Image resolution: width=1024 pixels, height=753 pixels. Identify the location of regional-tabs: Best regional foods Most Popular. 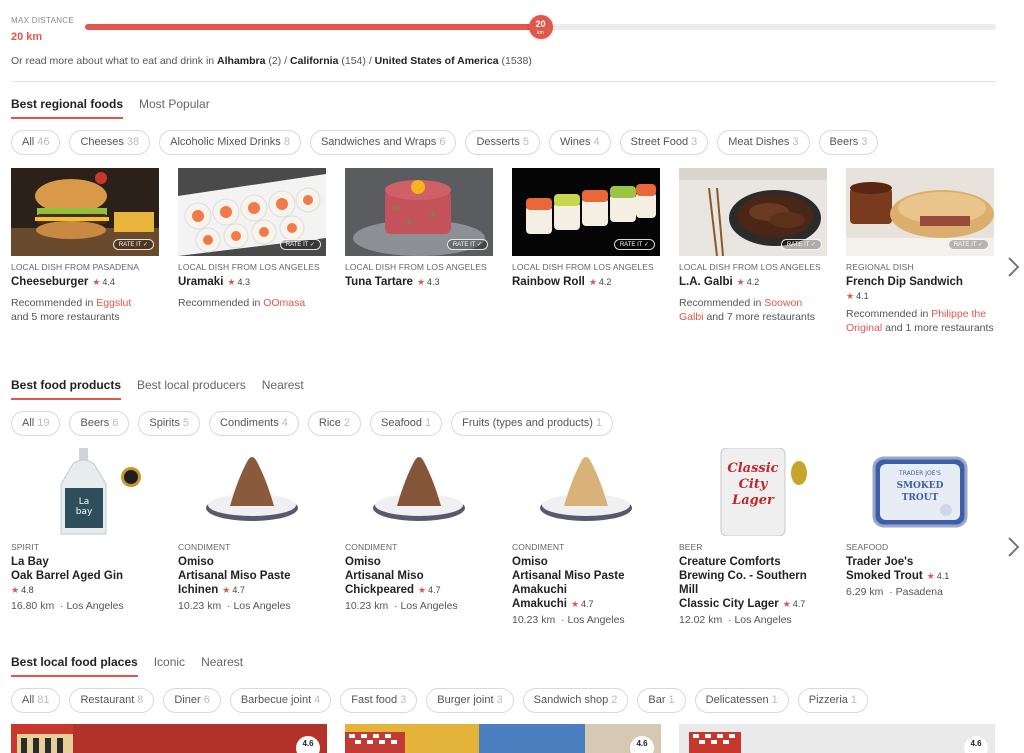
(110, 108).